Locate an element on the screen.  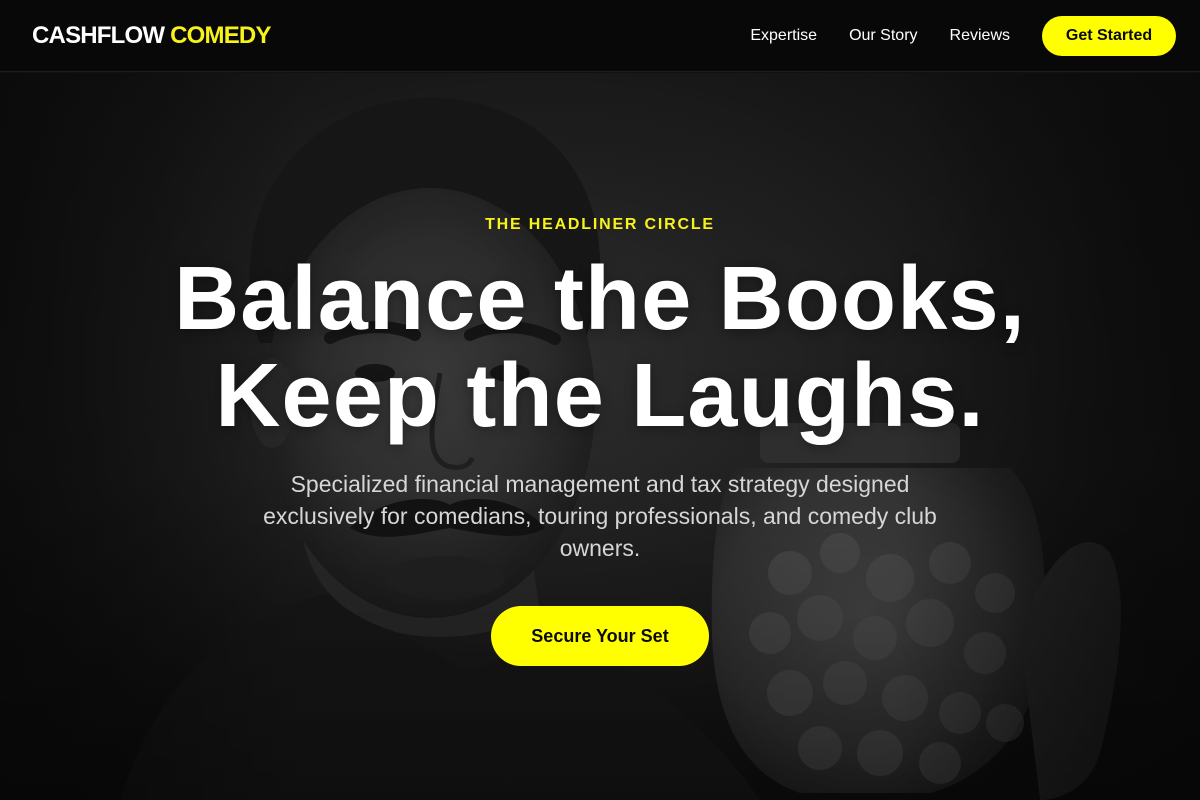
nav-link-reviews: Reviews is located at coordinates (980, 36).